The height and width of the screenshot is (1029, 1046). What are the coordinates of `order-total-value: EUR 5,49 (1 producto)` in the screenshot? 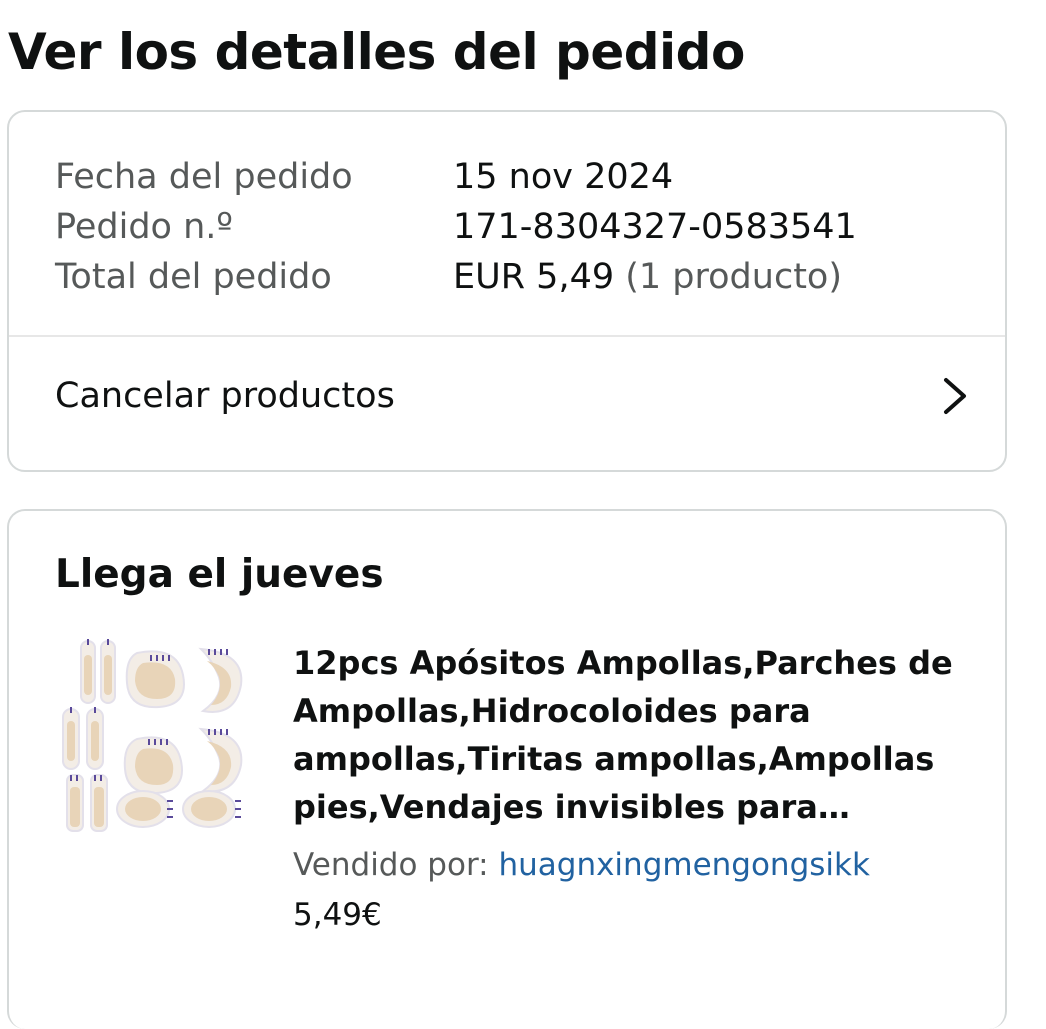 It's located at (647, 277).